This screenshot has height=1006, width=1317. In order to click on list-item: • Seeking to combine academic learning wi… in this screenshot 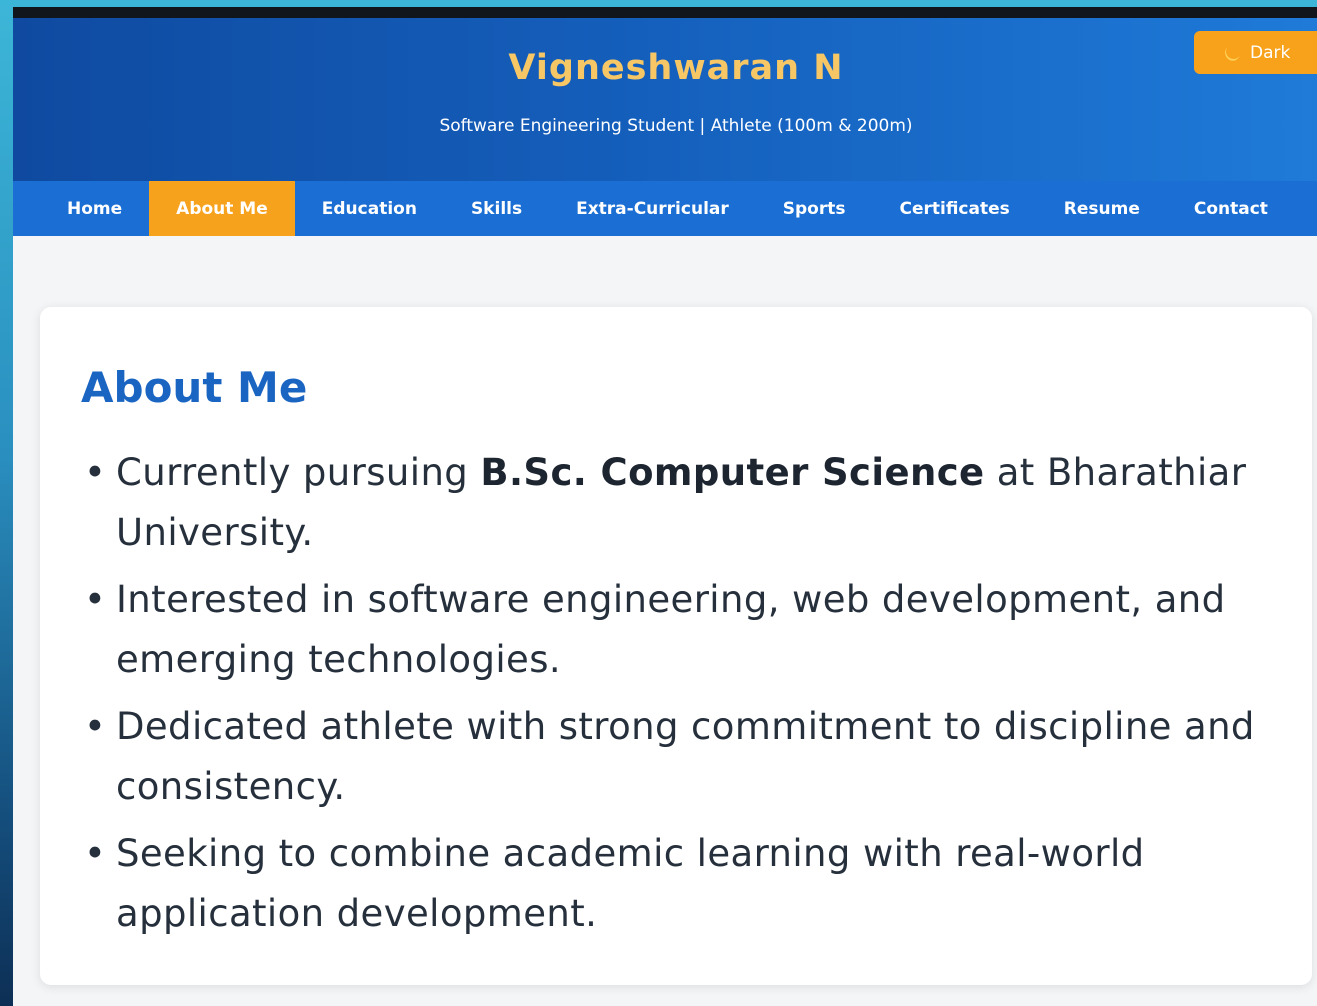, I will do `click(671, 884)`.